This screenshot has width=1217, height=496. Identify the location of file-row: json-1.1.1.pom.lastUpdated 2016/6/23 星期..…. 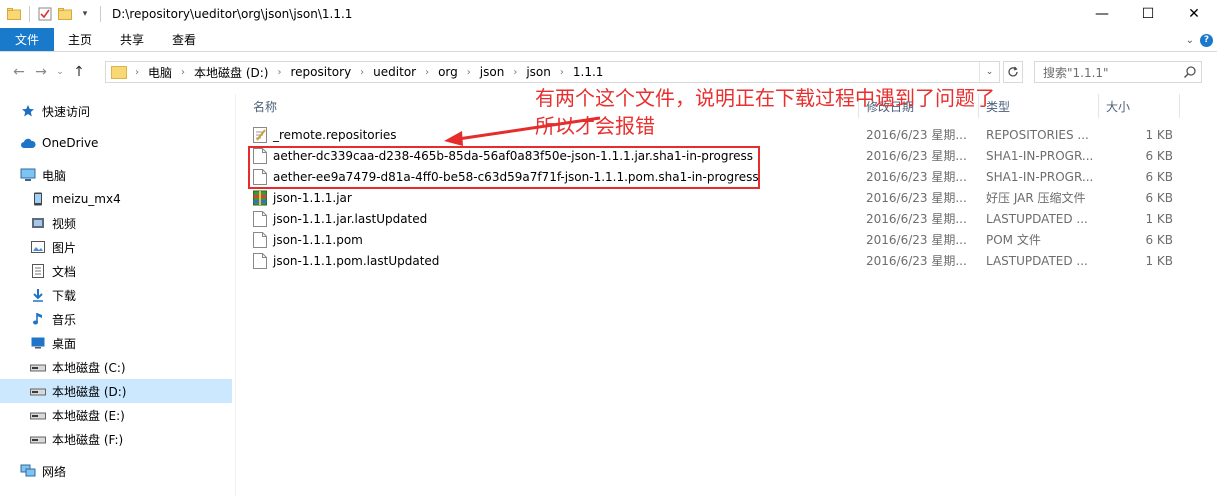
(720, 260).